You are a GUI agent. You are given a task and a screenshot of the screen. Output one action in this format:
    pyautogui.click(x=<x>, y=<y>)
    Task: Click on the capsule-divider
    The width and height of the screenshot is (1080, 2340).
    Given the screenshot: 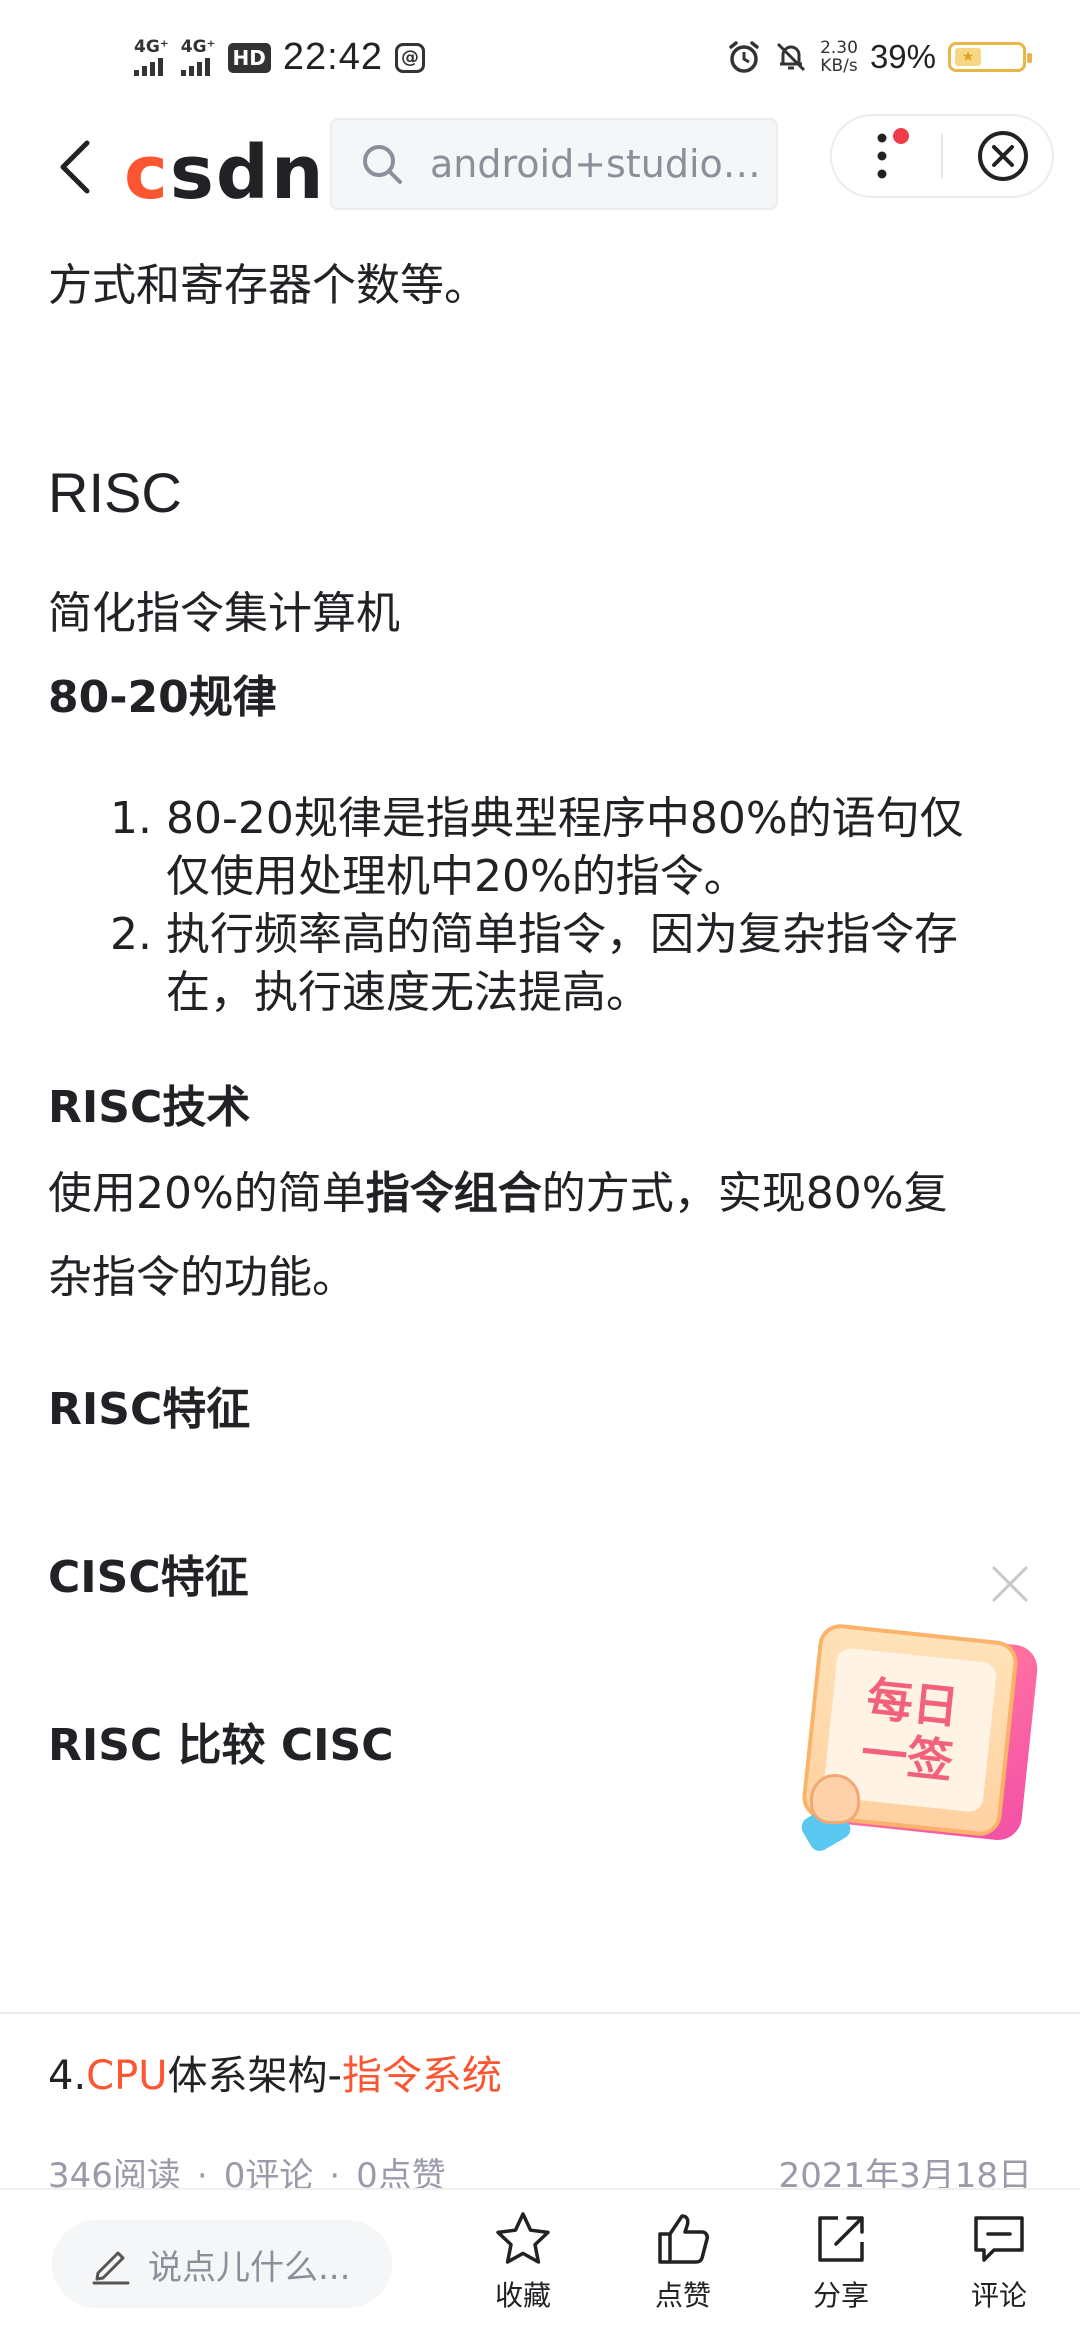 What is the action you would take?
    pyautogui.click(x=942, y=156)
    